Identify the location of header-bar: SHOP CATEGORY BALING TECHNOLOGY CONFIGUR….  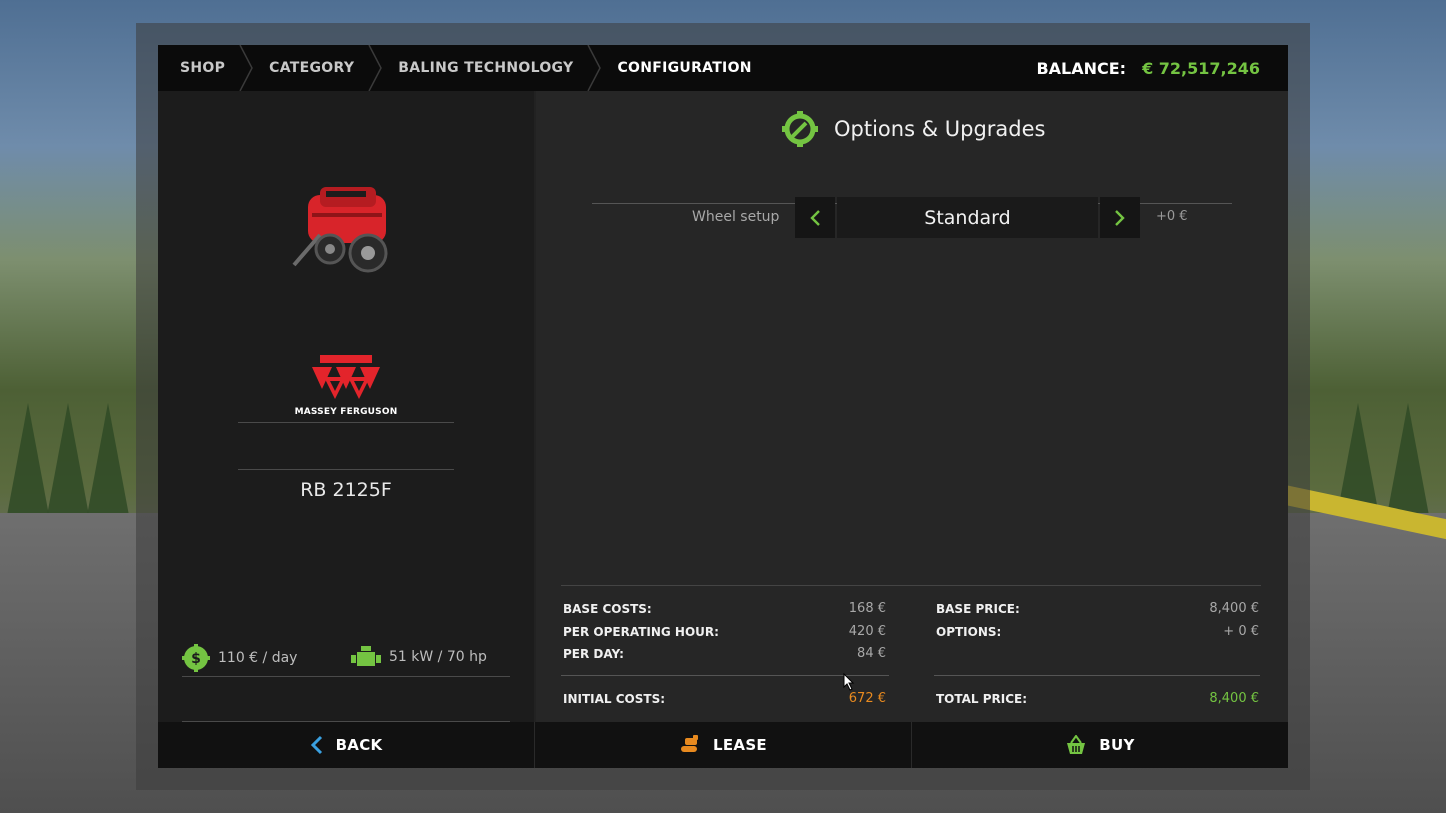
(723, 68).